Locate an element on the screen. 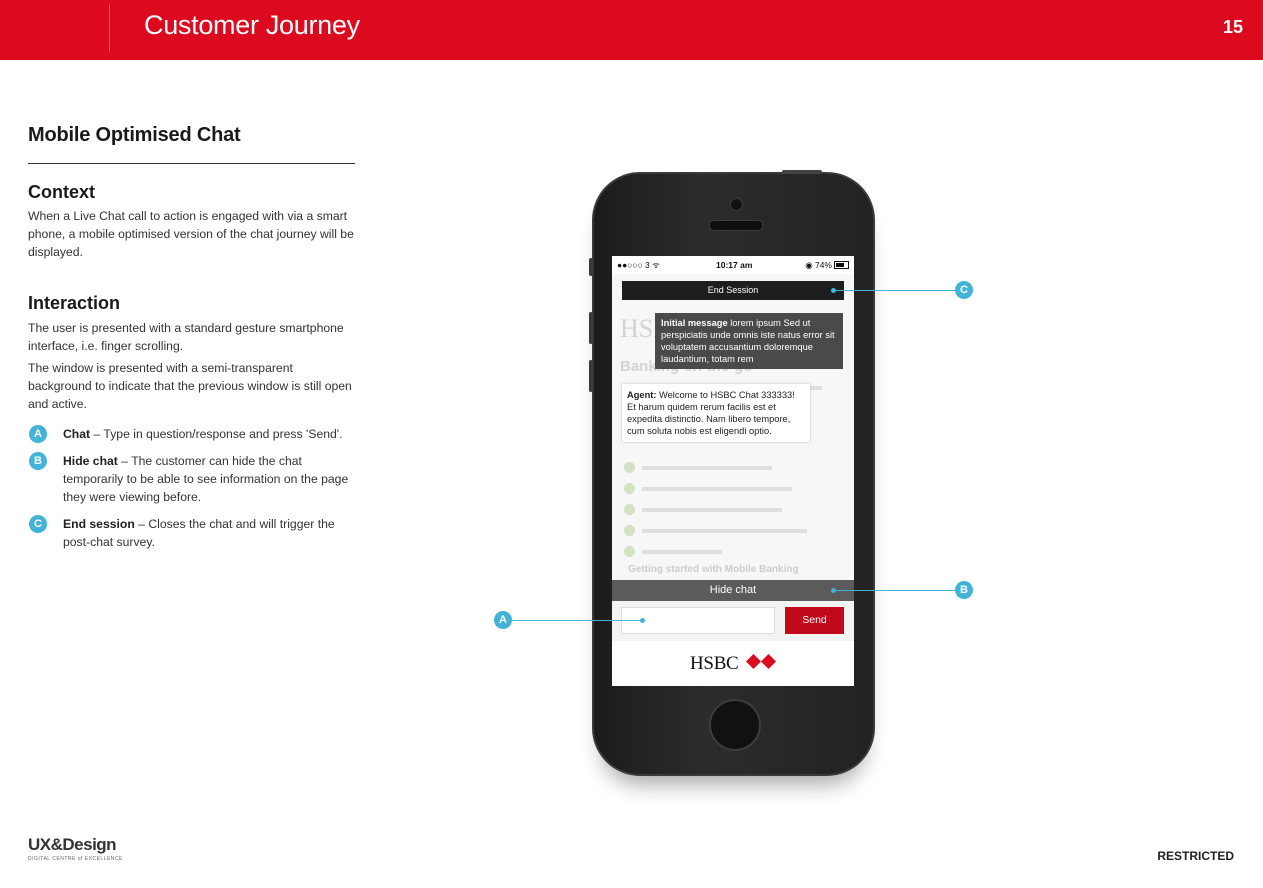  end-session-button: End Session is located at coordinates (733, 290).